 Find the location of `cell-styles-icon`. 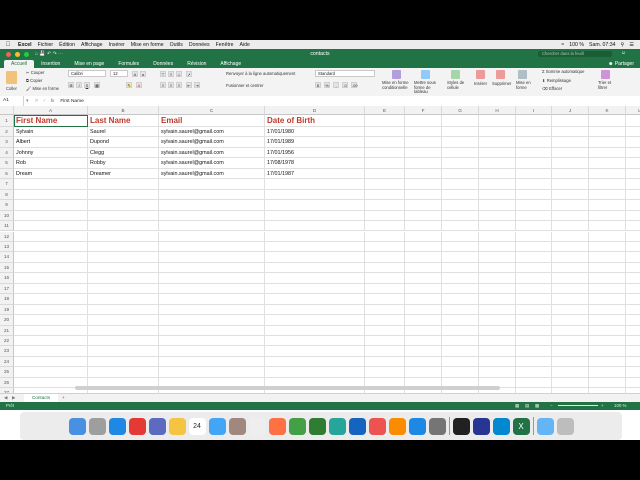

cell-styles-icon is located at coordinates (455, 74).